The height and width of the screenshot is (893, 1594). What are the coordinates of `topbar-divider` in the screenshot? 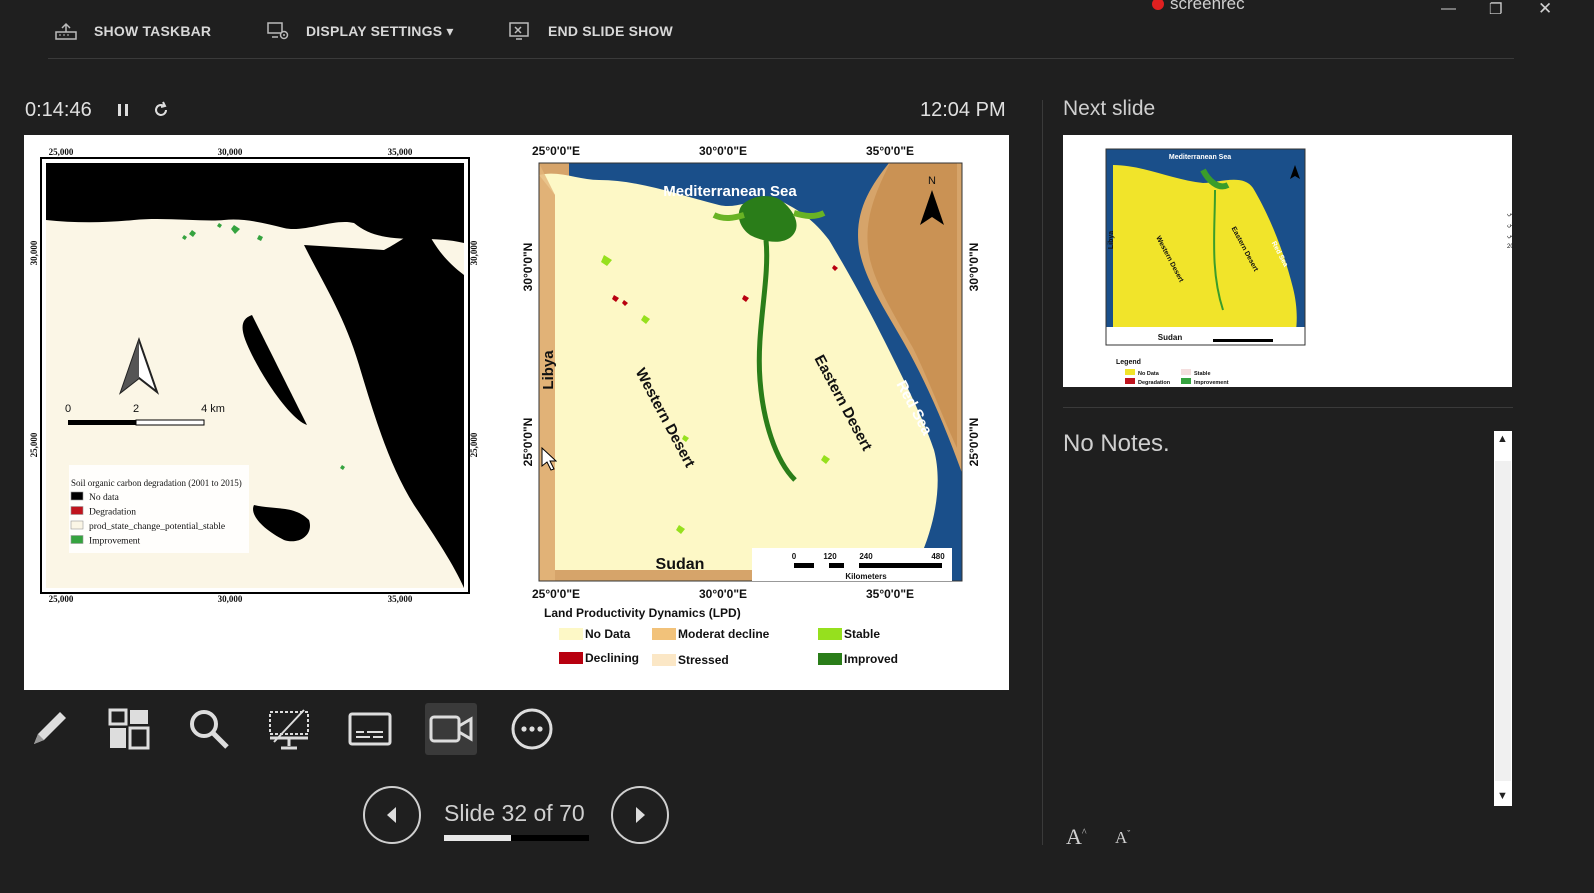 It's located at (781, 58).